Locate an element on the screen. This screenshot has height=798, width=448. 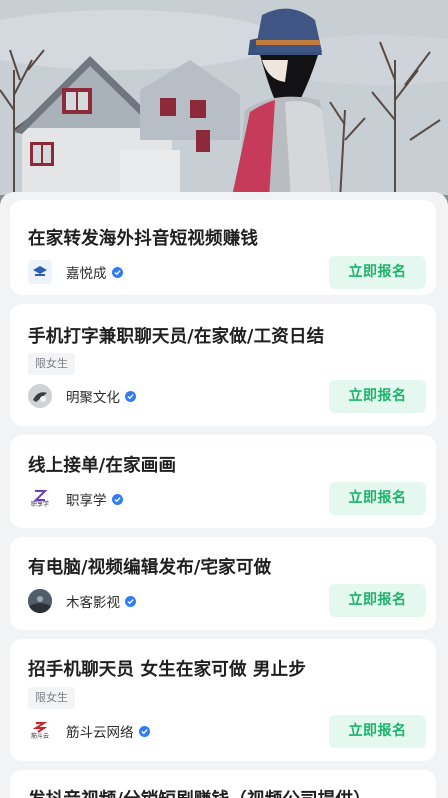
jindouyun-logo-icon: 筋斗云 is located at coordinates (40, 731).